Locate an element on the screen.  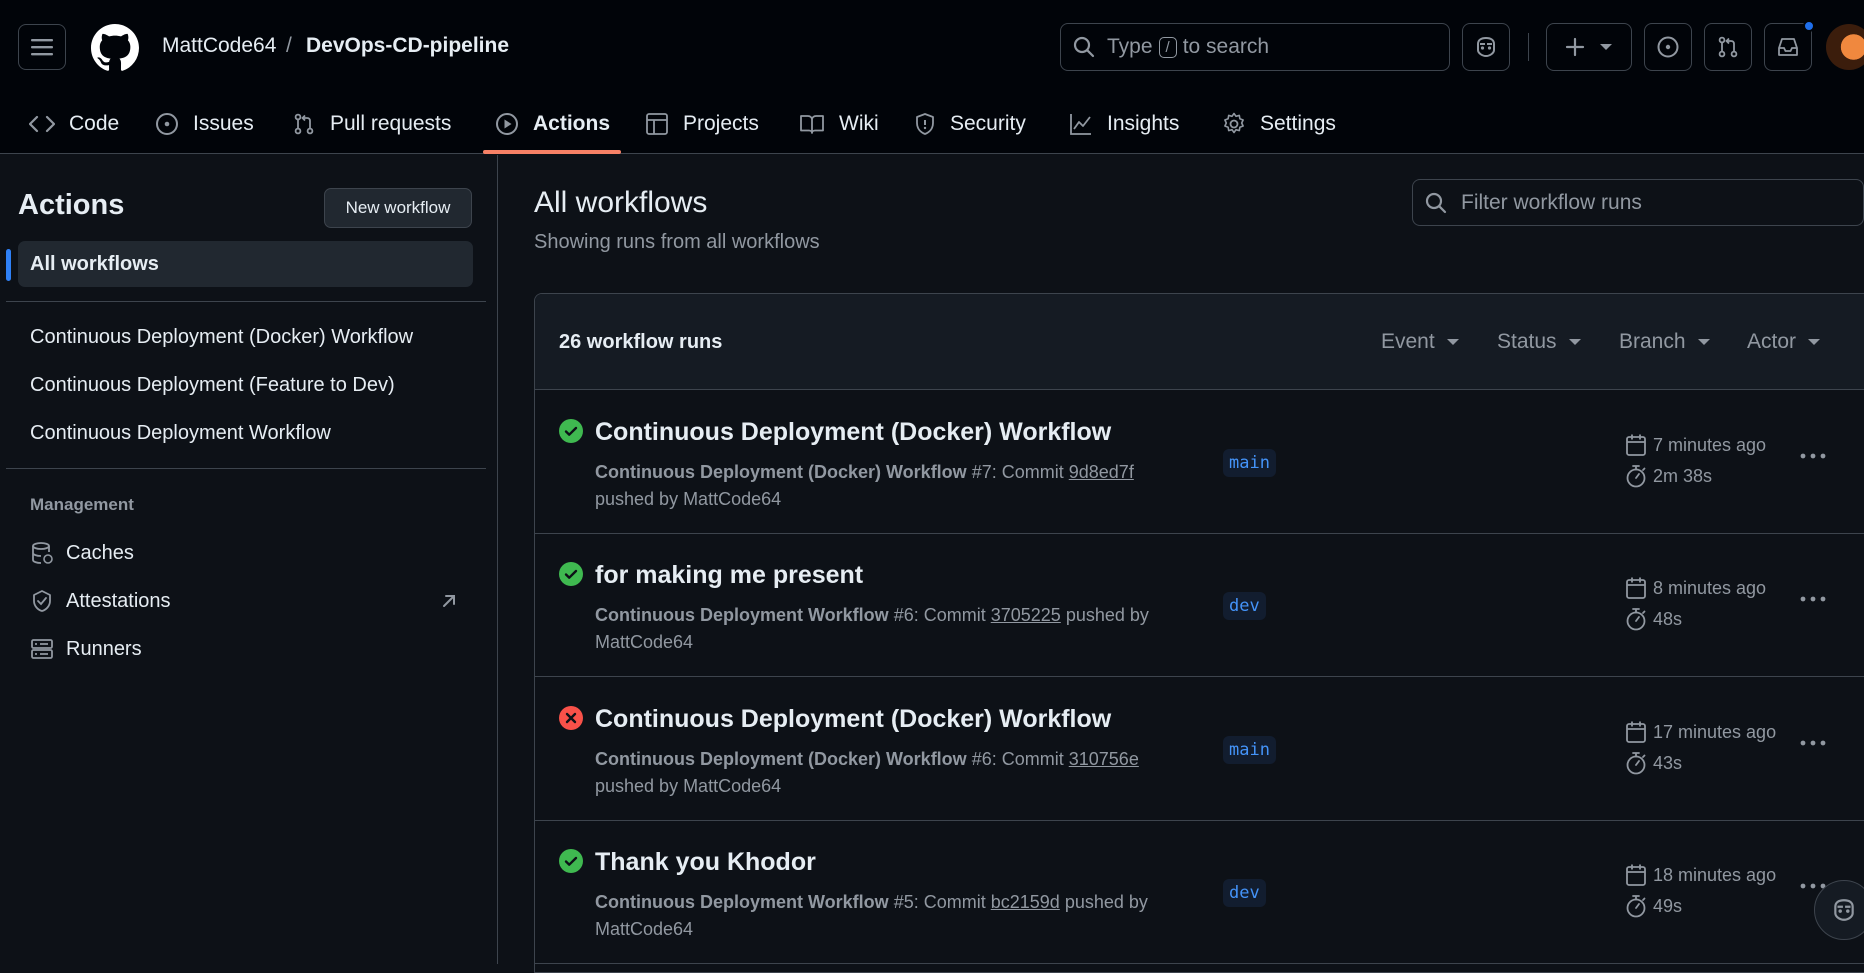
run-duration: 48s is located at coordinates (1653, 619).